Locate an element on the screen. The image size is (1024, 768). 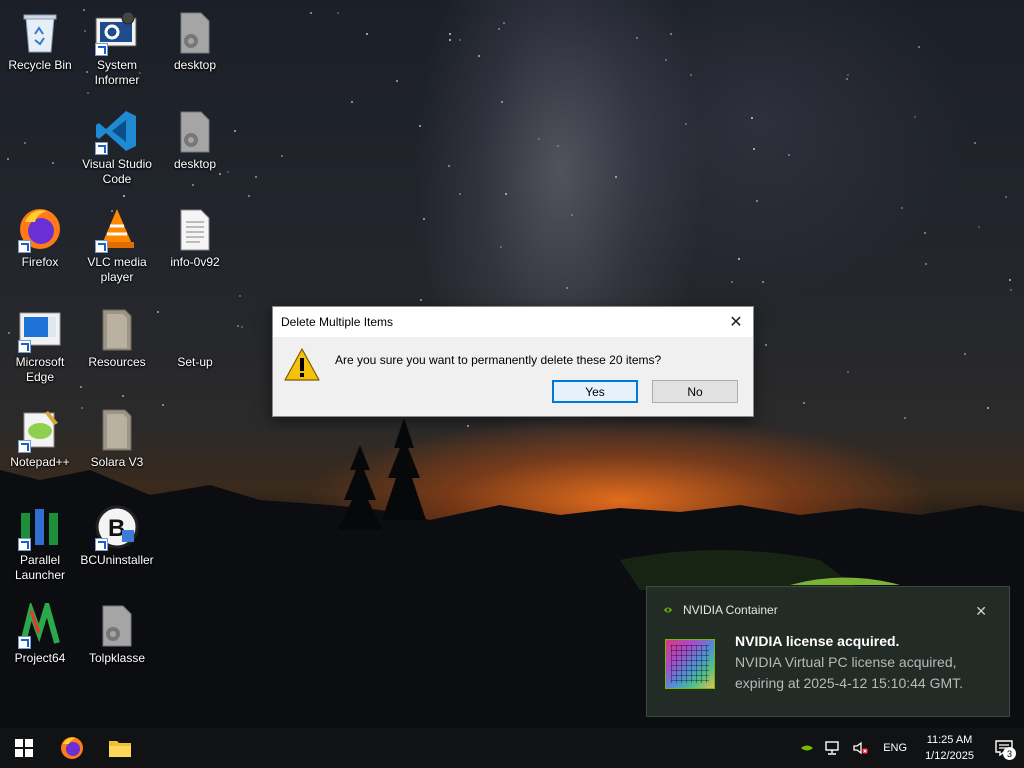
desktop-icon-vlc: VLC media player is located at coordinates (117, 251).